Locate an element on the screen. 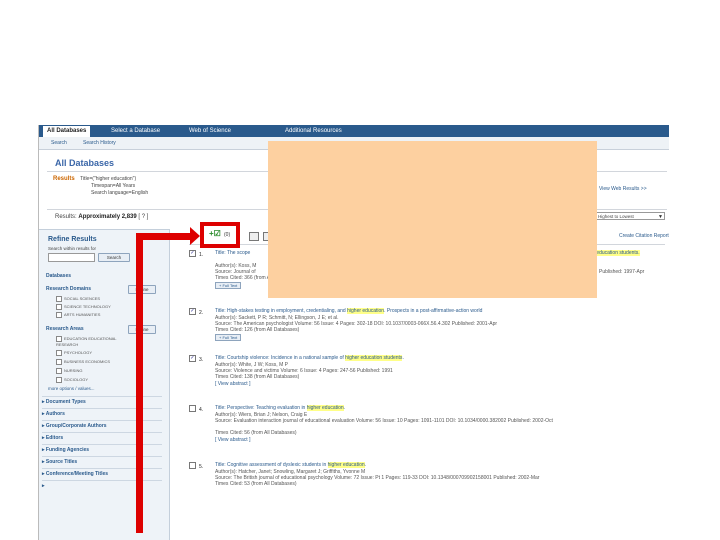 The image size is (720, 540). category-funding-agencies: ▸ Funding Agencies is located at coordinates (102, 450).